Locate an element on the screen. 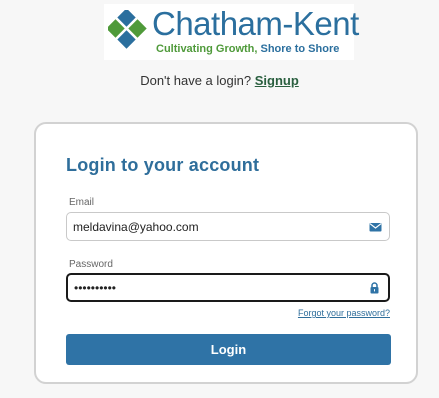 The width and height of the screenshot is (439, 398). email-field-wrapper is located at coordinates (228, 226).